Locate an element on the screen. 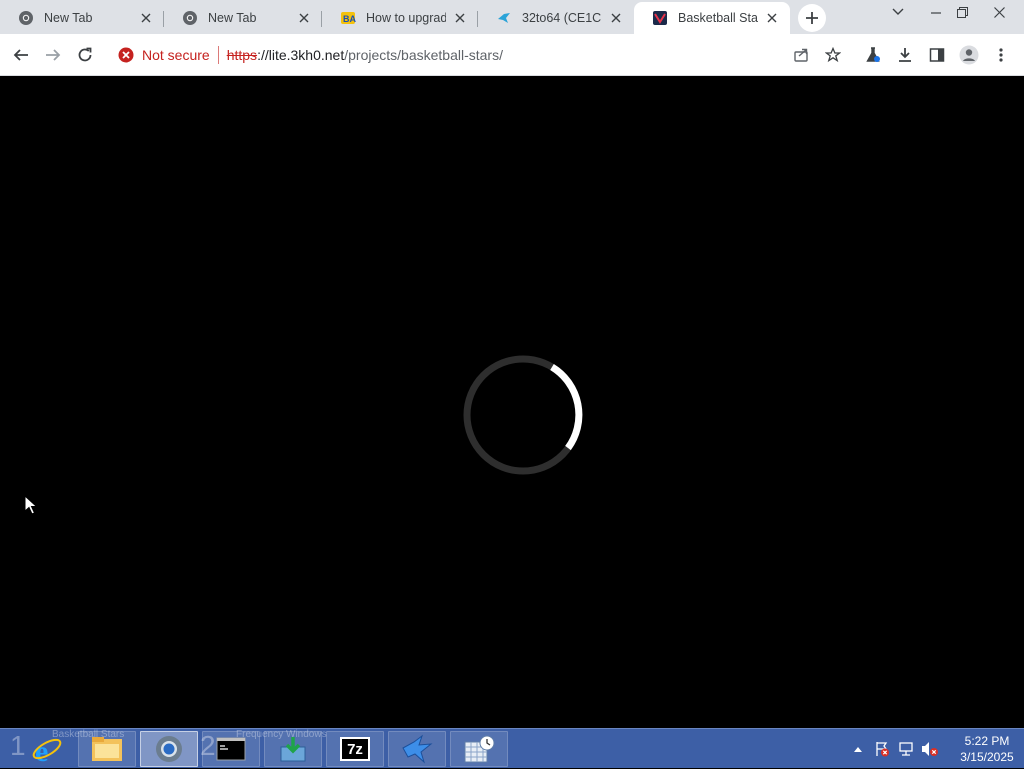 The image size is (1024, 769). forward-button is located at coordinates (53, 55).